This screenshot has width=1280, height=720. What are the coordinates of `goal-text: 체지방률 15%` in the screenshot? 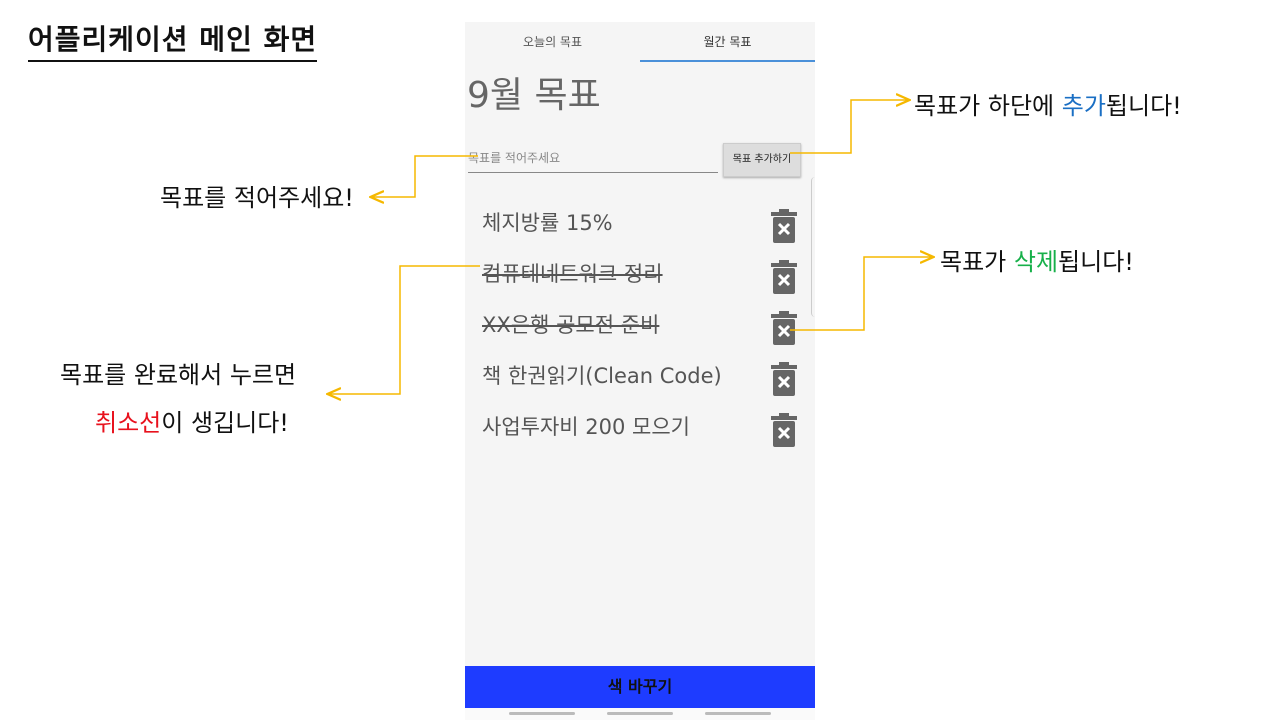 It's located at (547, 222).